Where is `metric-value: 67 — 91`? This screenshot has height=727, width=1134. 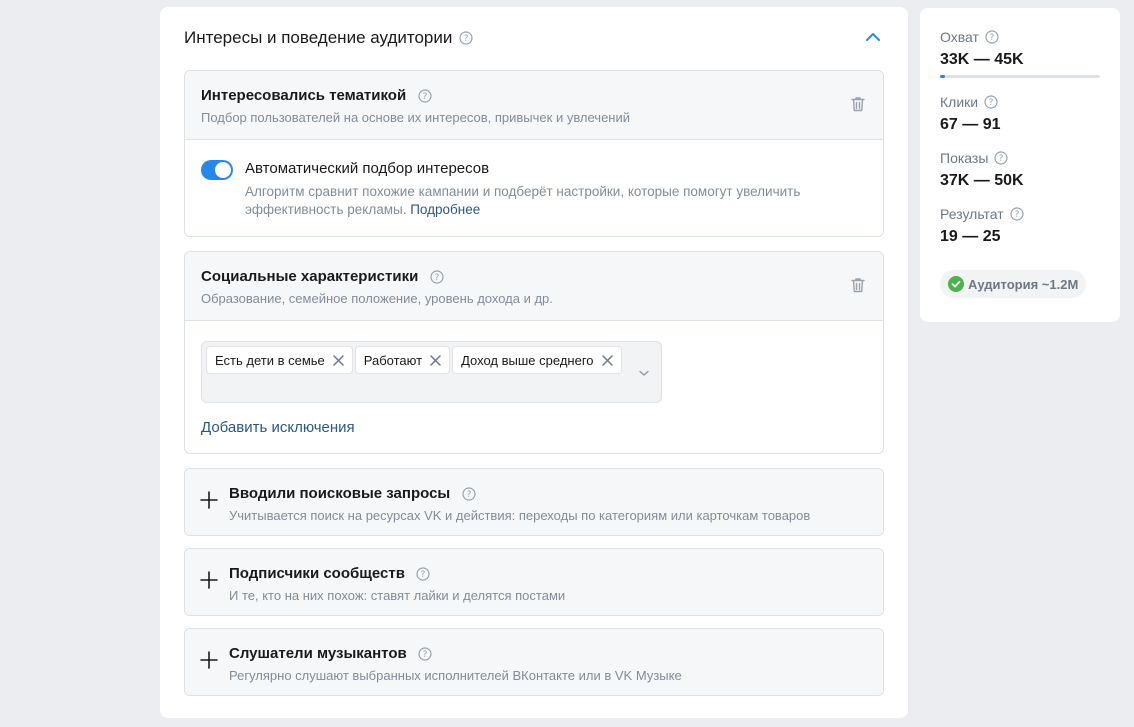
metric-value: 67 — 91 is located at coordinates (970, 124).